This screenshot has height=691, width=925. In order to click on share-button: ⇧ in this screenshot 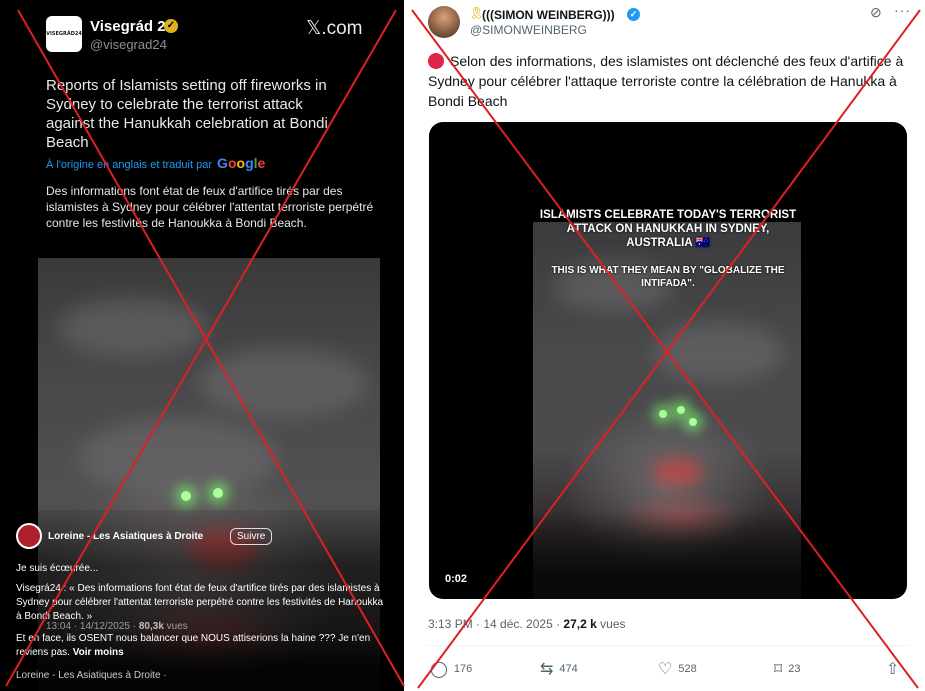, I will do `click(892, 669)`.